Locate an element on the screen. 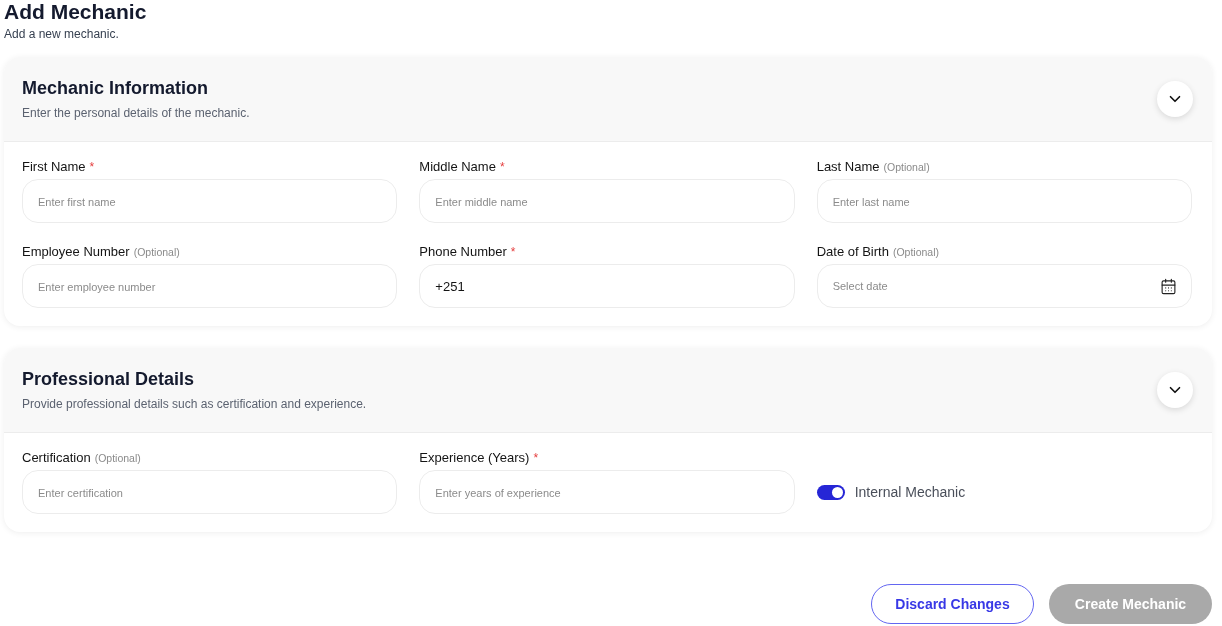  input-field: Enter middle name is located at coordinates (607, 201).